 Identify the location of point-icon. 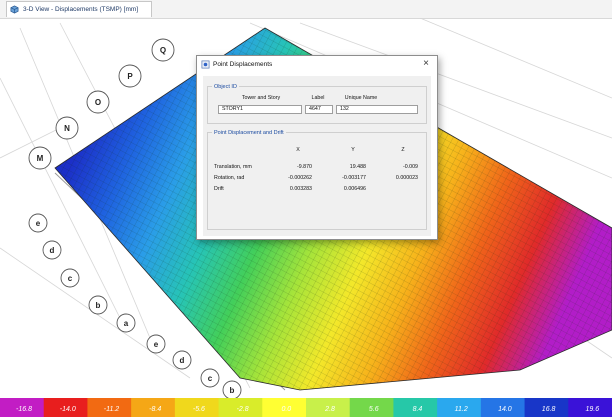
(205, 64).